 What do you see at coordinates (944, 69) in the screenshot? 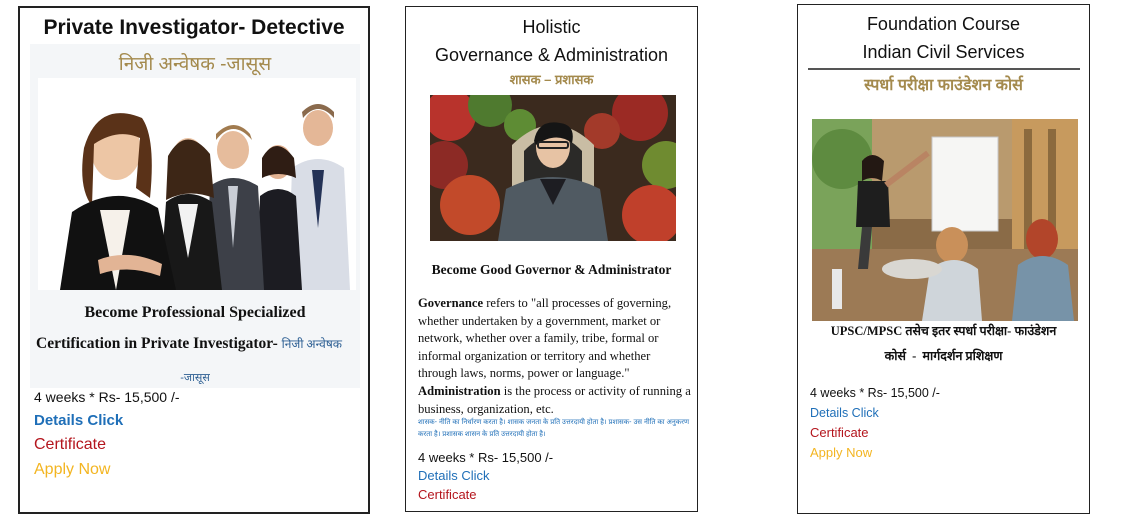
I see `title-divider` at bounding box center [944, 69].